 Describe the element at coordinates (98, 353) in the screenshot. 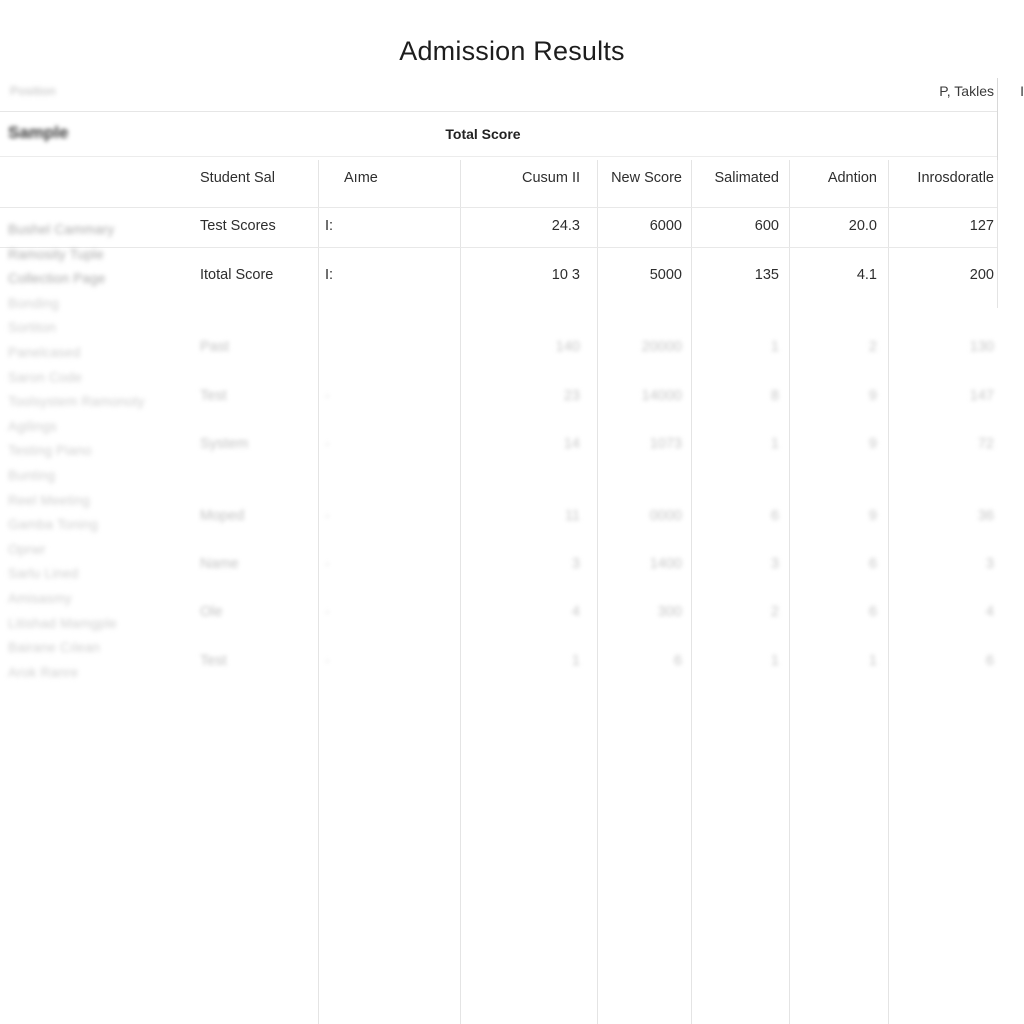

I see `sidebar-item: Panelcased` at that location.